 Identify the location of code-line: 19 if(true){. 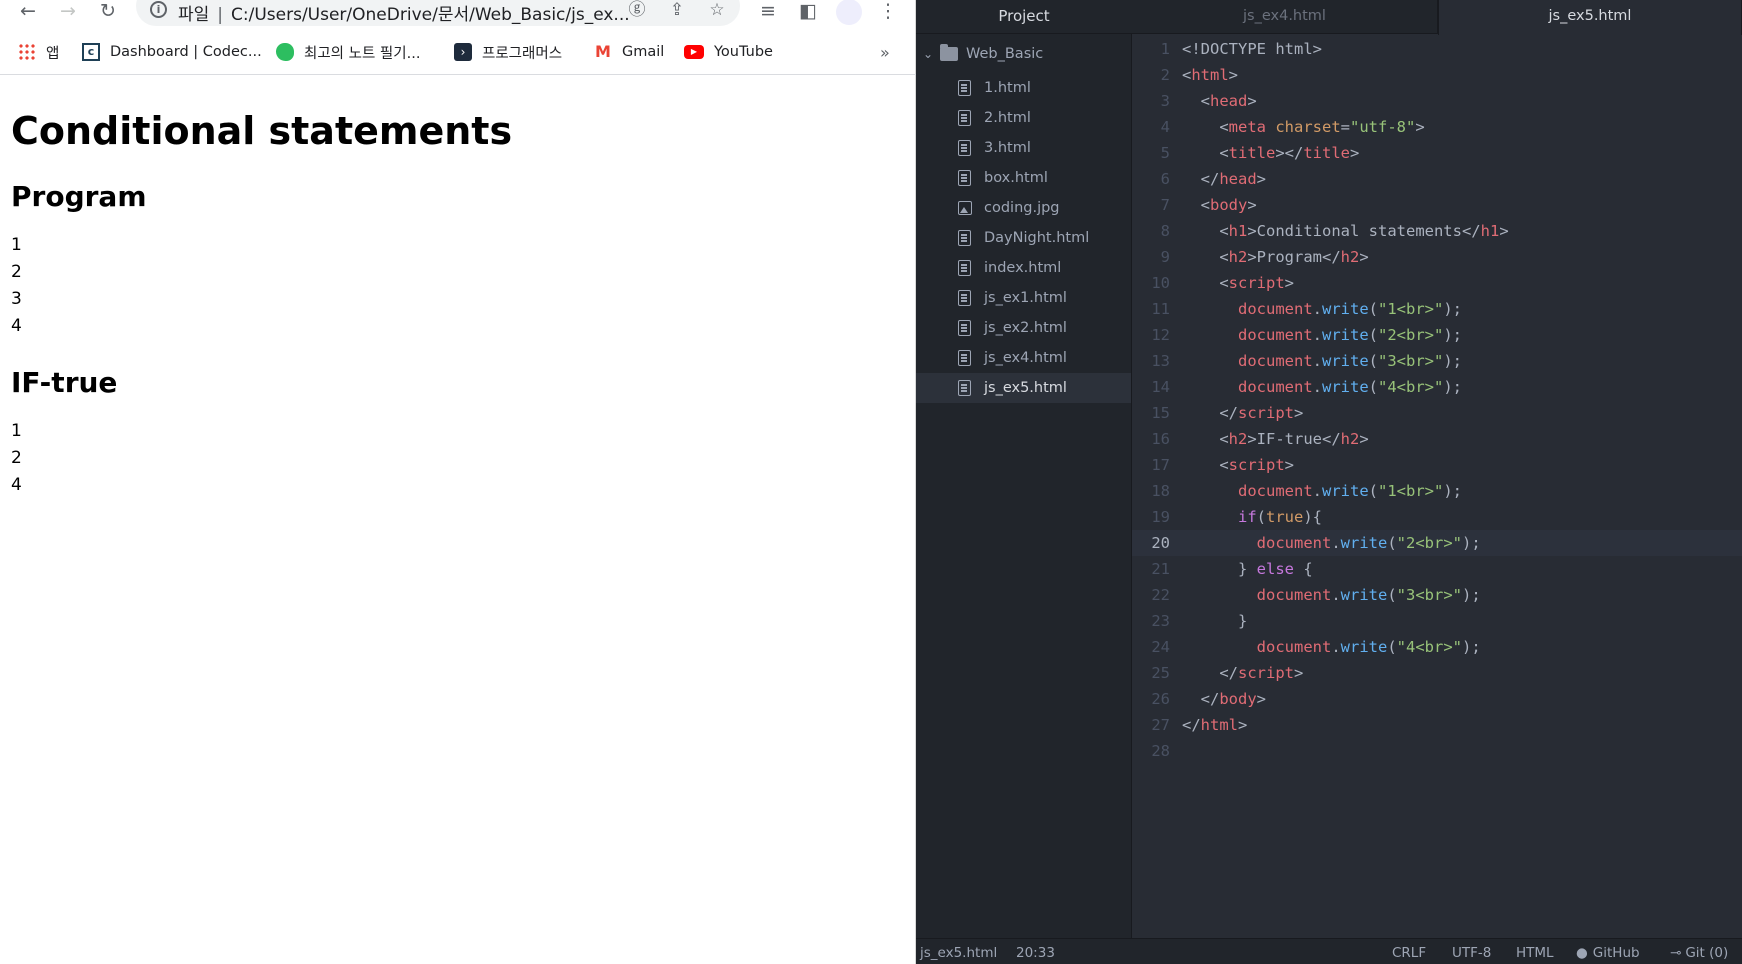
(1237, 517).